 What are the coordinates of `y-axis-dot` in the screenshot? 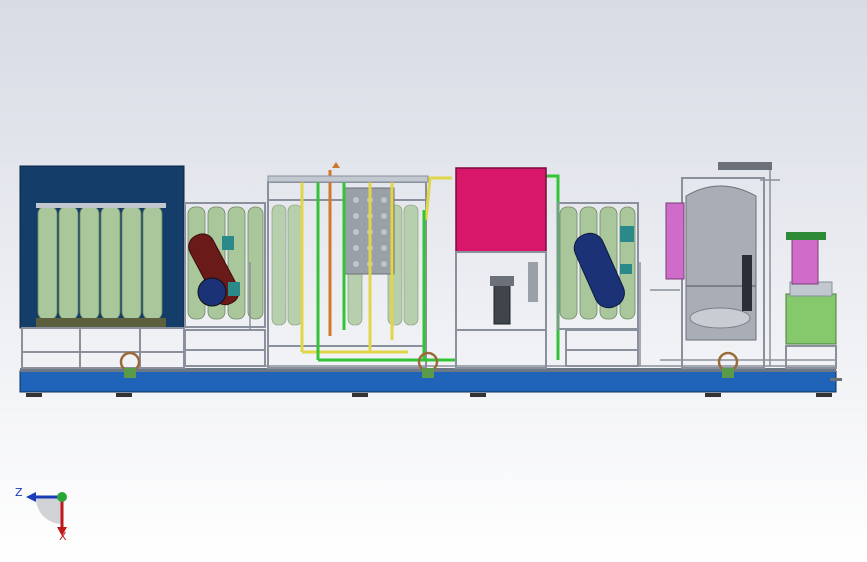 It's located at (62, 497).